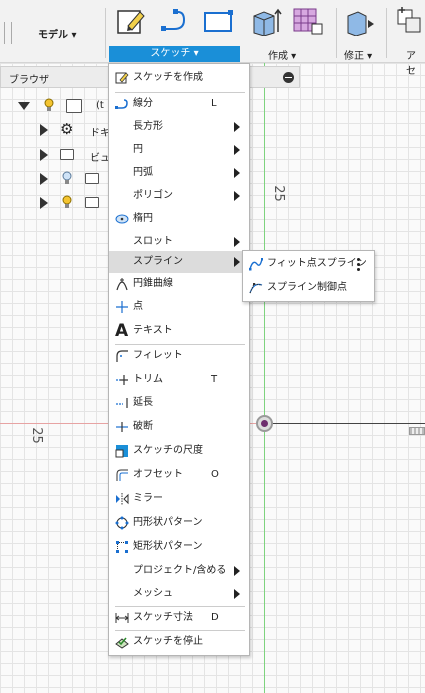  Describe the element at coordinates (174, 54) in the screenshot. I see `sketch-menu-tab: スケッチ ▾` at that location.